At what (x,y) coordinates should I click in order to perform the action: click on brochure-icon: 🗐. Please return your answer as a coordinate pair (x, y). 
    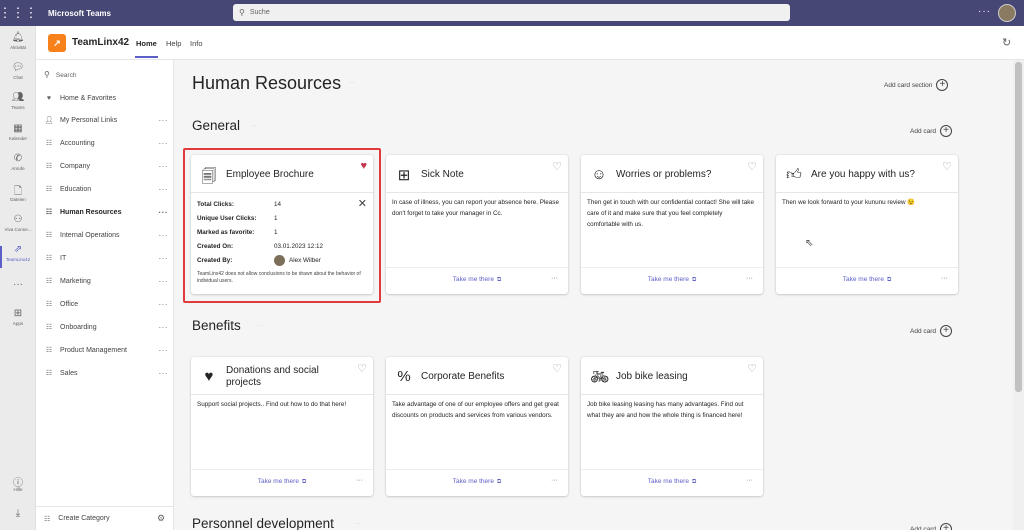
    Looking at the image, I should click on (209, 176).